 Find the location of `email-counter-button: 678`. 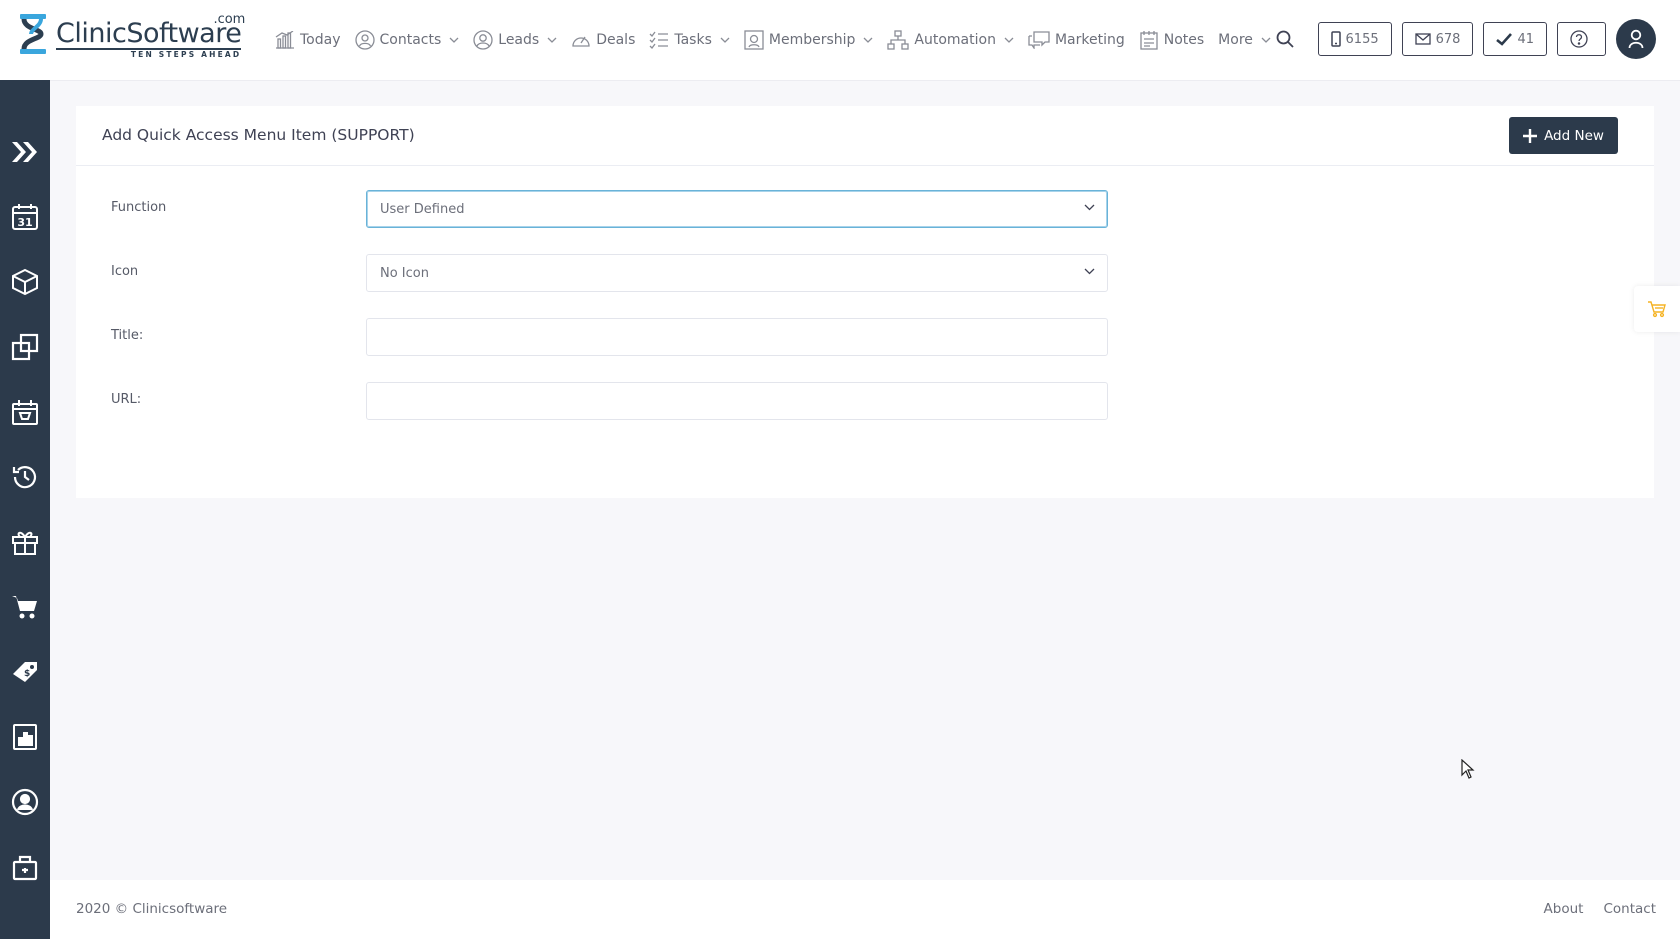

email-counter-button: 678 is located at coordinates (1437, 39).